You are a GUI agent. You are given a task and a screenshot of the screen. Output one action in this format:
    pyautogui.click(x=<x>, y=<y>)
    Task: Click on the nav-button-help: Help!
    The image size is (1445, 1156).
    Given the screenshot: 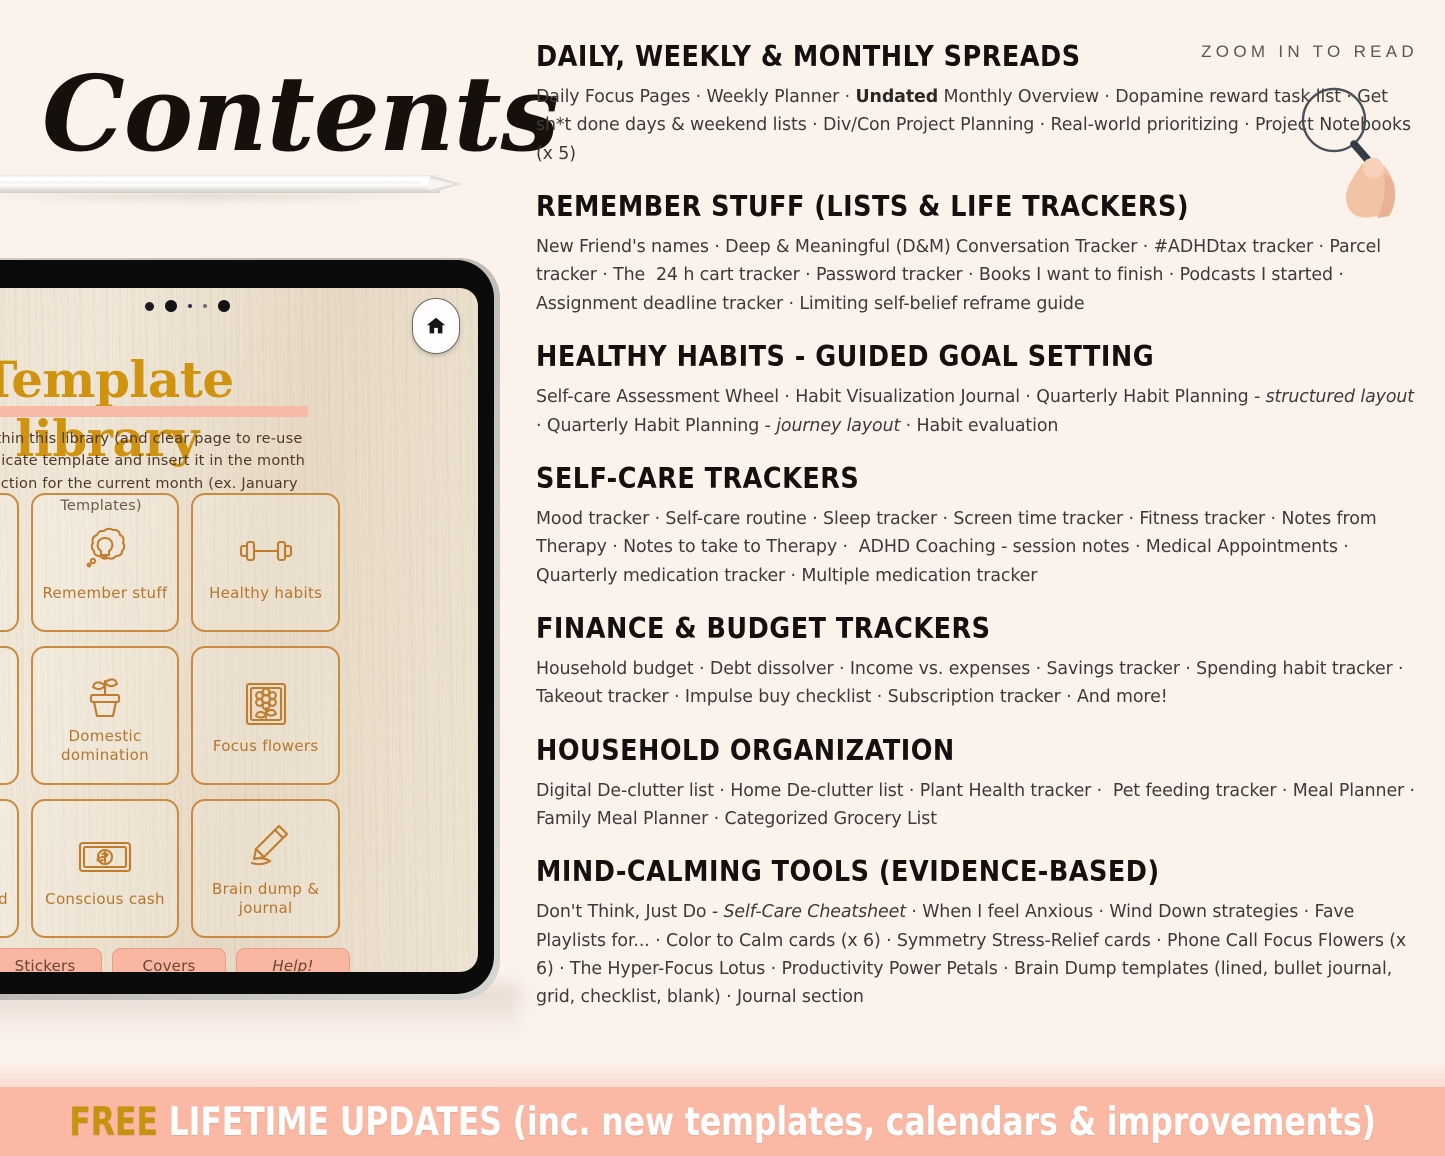 What is the action you would take?
    pyautogui.click(x=293, y=960)
    